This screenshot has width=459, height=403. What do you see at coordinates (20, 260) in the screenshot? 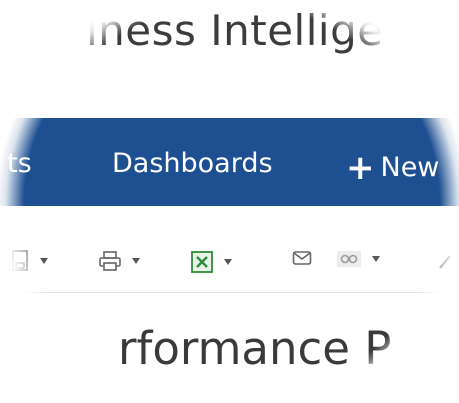
I see `save-icon` at bounding box center [20, 260].